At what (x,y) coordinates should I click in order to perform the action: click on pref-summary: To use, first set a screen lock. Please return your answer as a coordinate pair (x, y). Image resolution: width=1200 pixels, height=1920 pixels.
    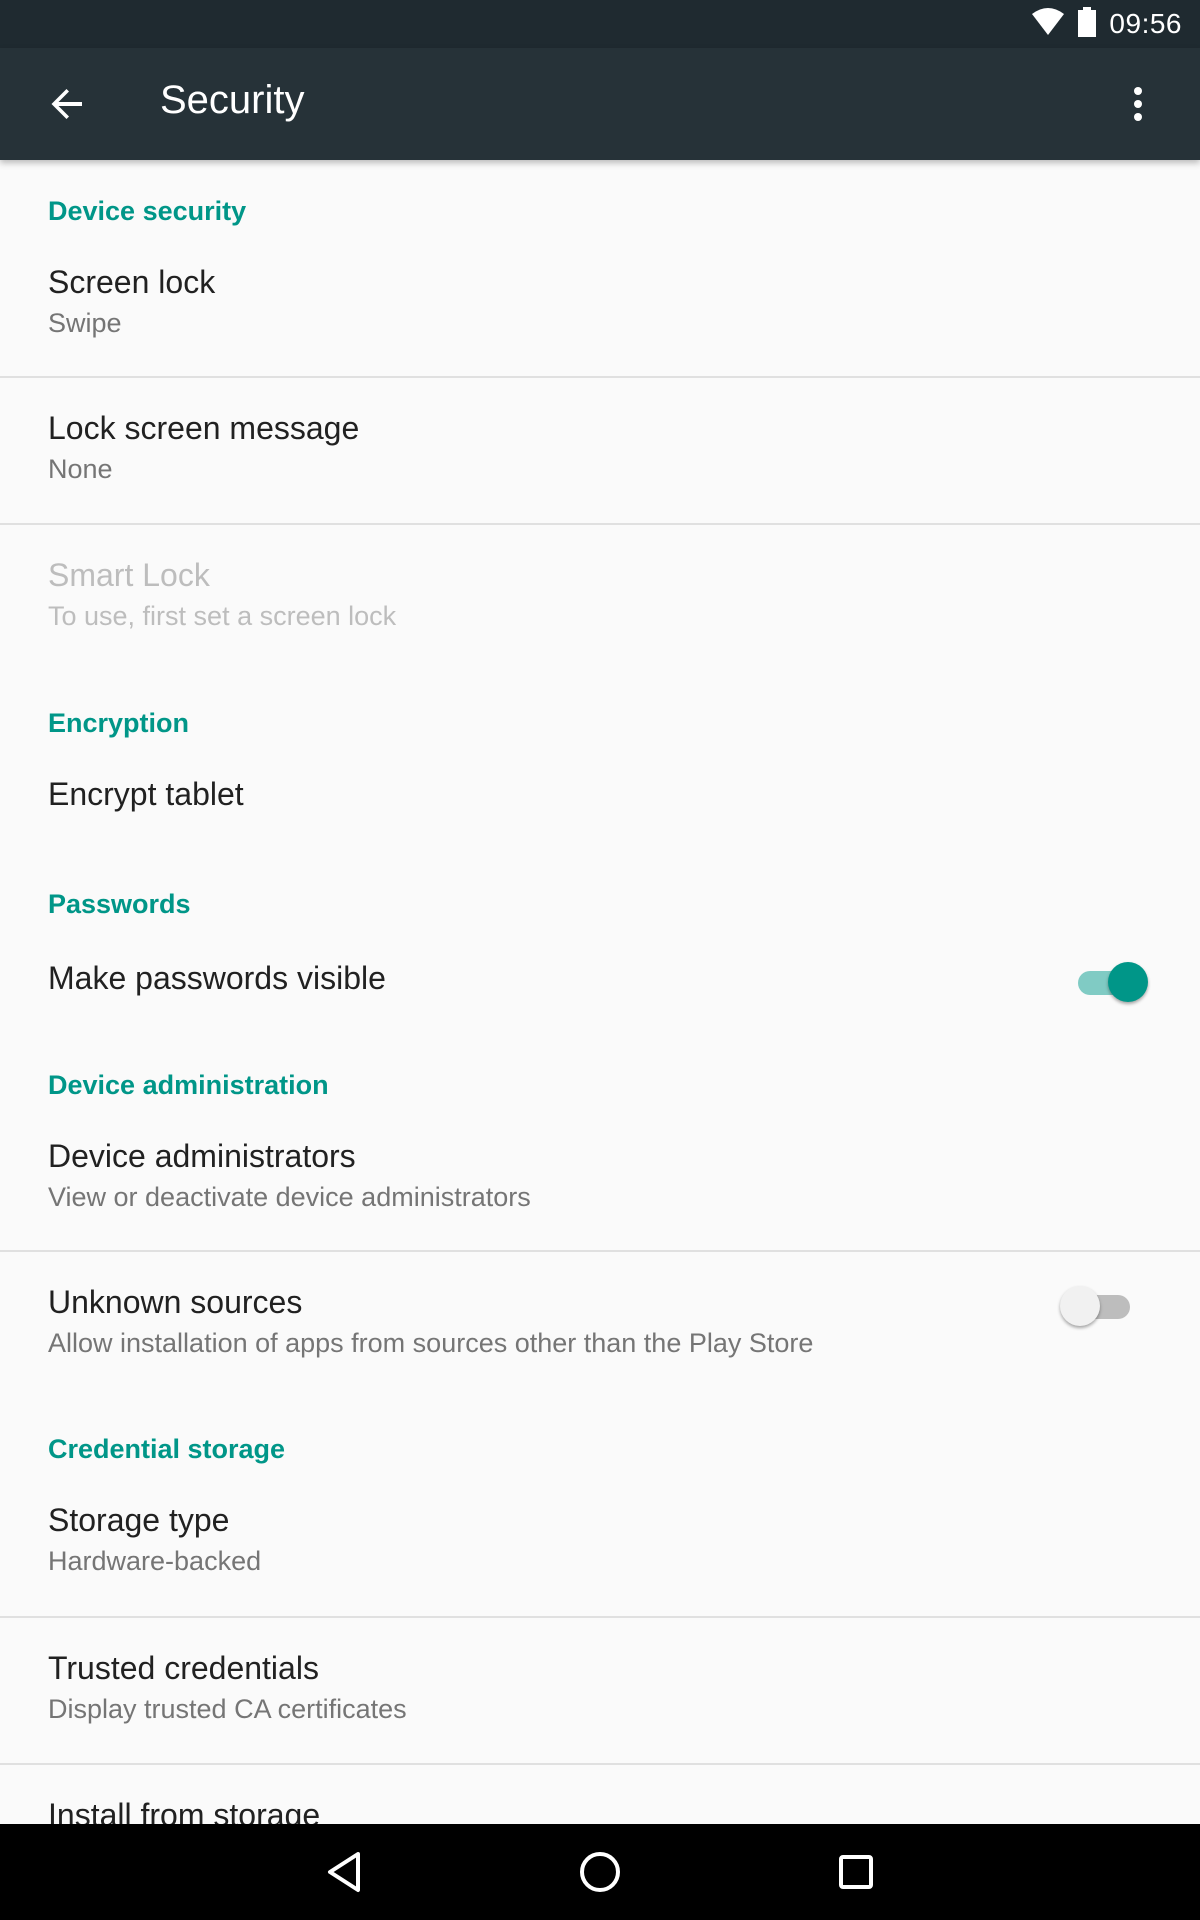
    Looking at the image, I should click on (222, 616).